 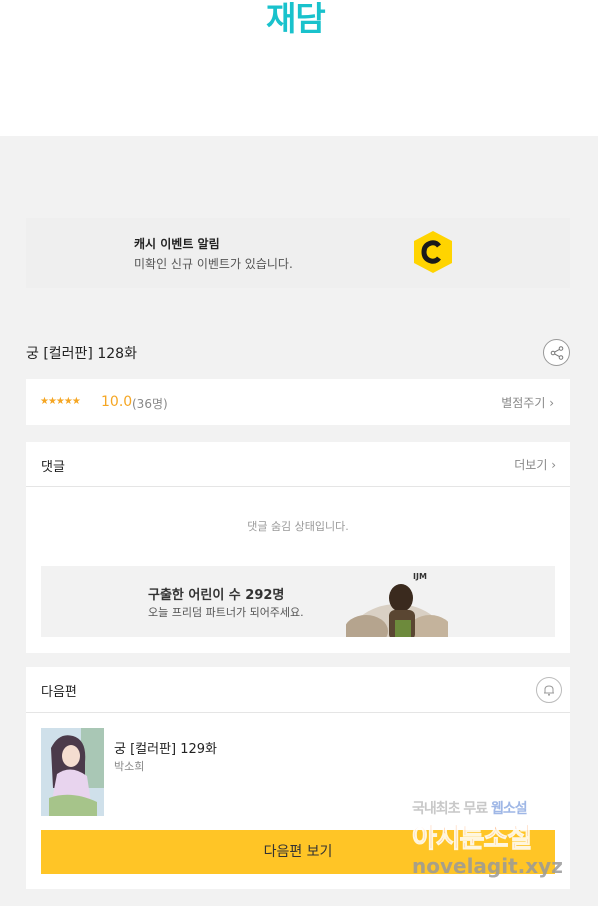 I want to click on comments-header: 댓글 더보기 ›, so click(x=298, y=464).